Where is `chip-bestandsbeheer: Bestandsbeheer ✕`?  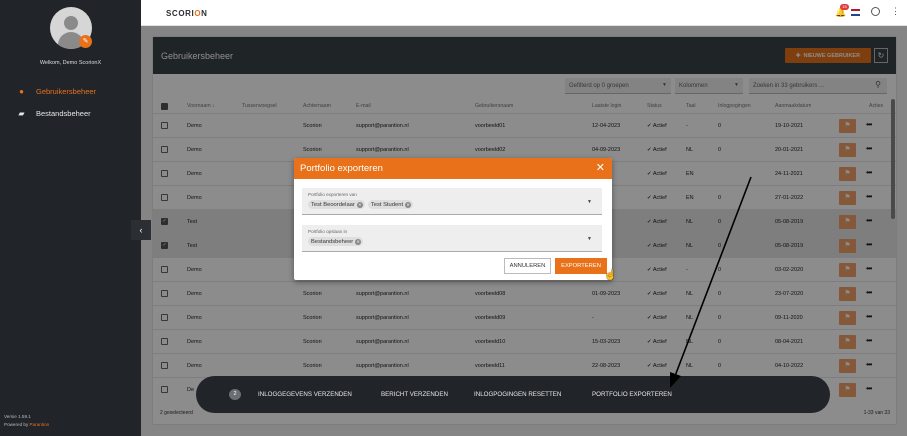
chip-bestandsbeheer: Bestandsbeheer ✕ is located at coordinates (336, 241).